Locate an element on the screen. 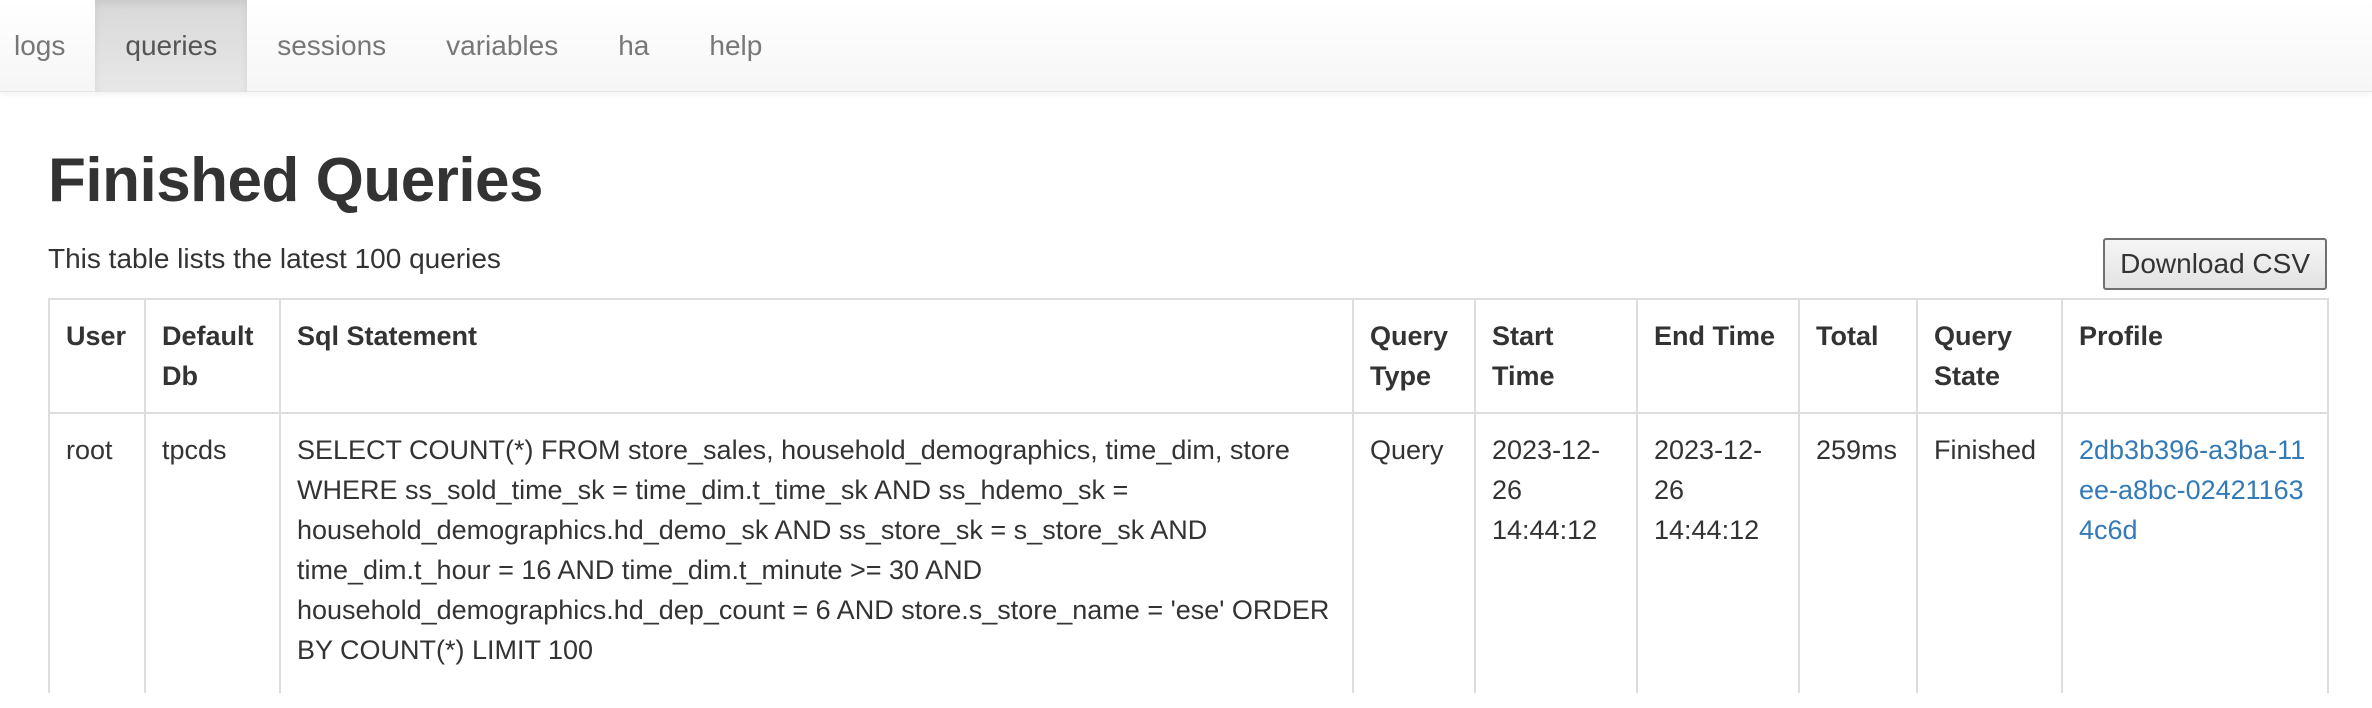 The image size is (2372, 708). column-header-end-time: End Time is located at coordinates (1718, 356).